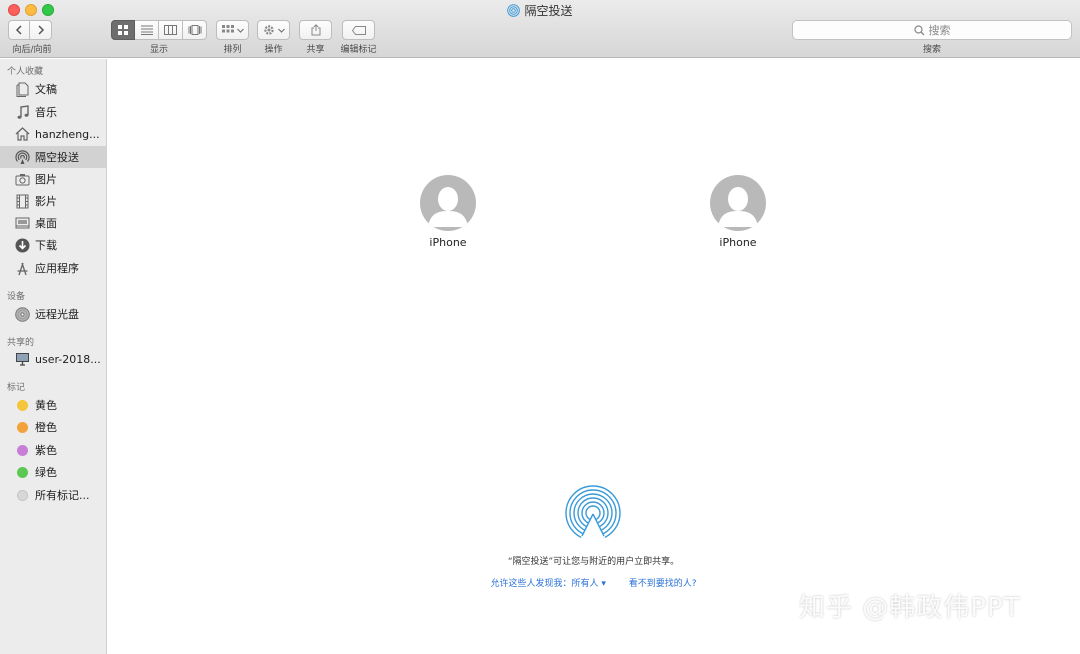 This screenshot has height=654, width=1080. I want to click on sidebar-item-pictures: 图片, so click(53, 179).